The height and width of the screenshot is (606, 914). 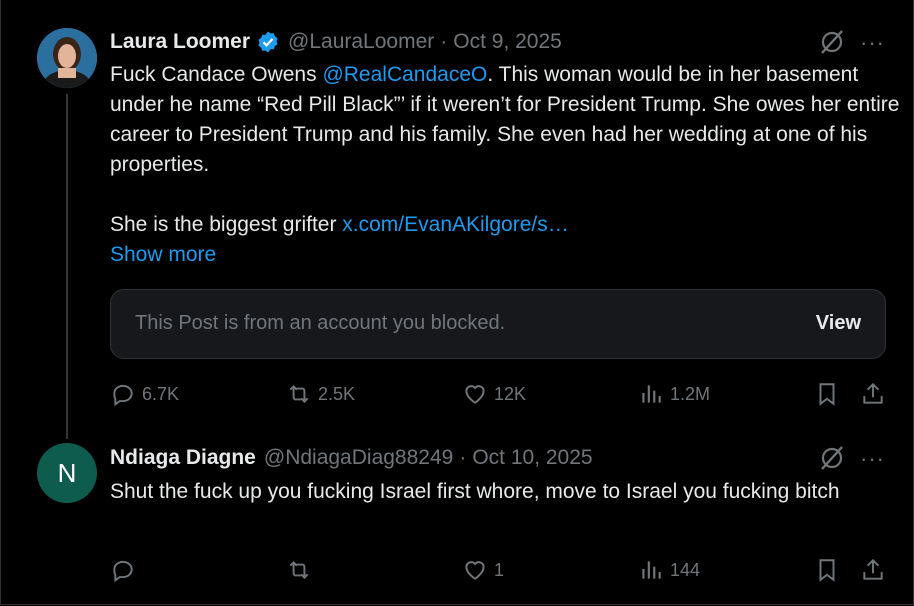 What do you see at coordinates (183, 458) in the screenshot?
I see `author-name: Ndiaga Diagne` at bounding box center [183, 458].